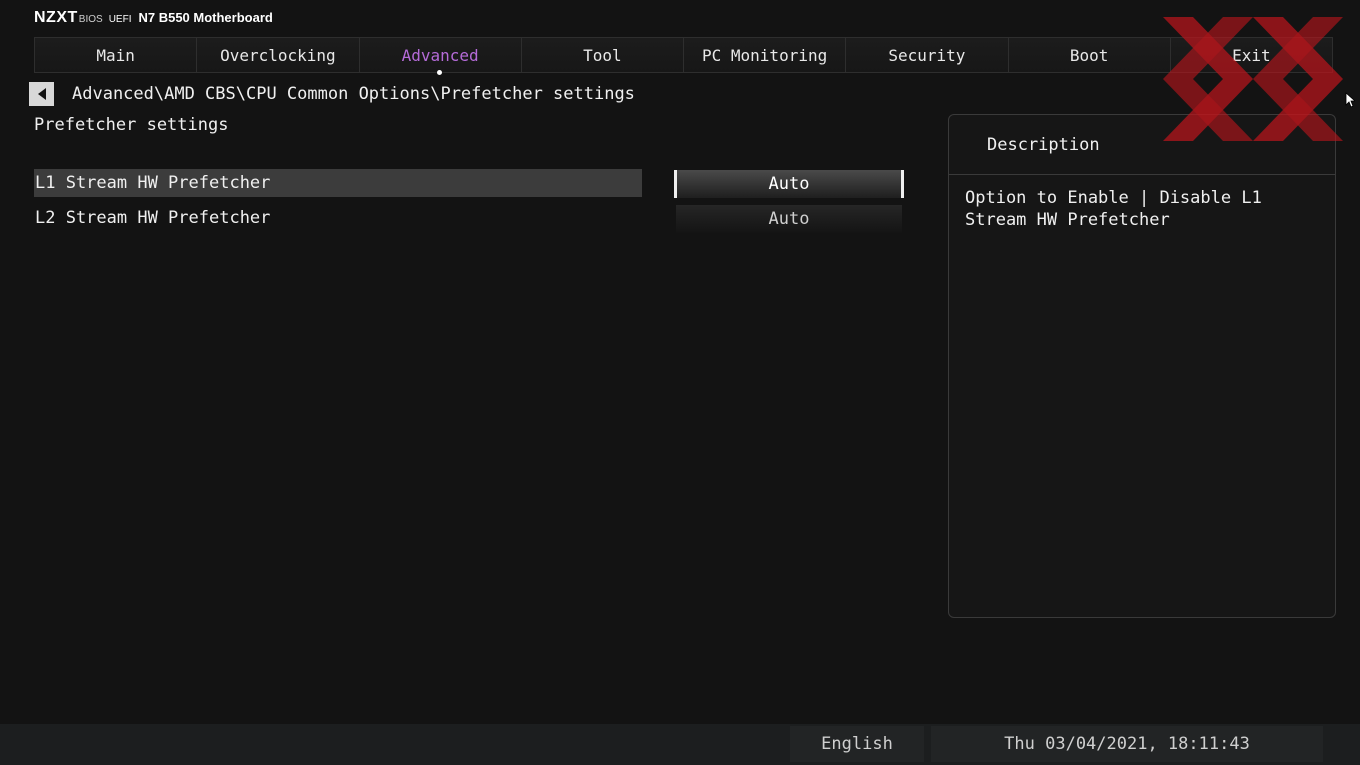  Describe the element at coordinates (90, 19) in the screenshot. I see `brand-bios-label: BIOS` at that location.